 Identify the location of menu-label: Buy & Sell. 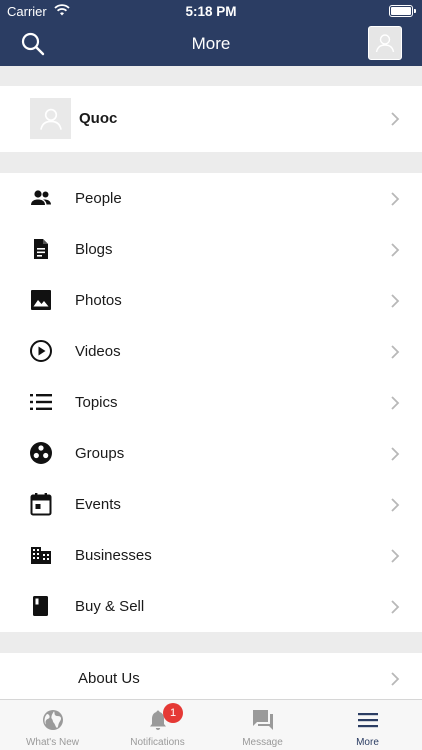
(110, 606).